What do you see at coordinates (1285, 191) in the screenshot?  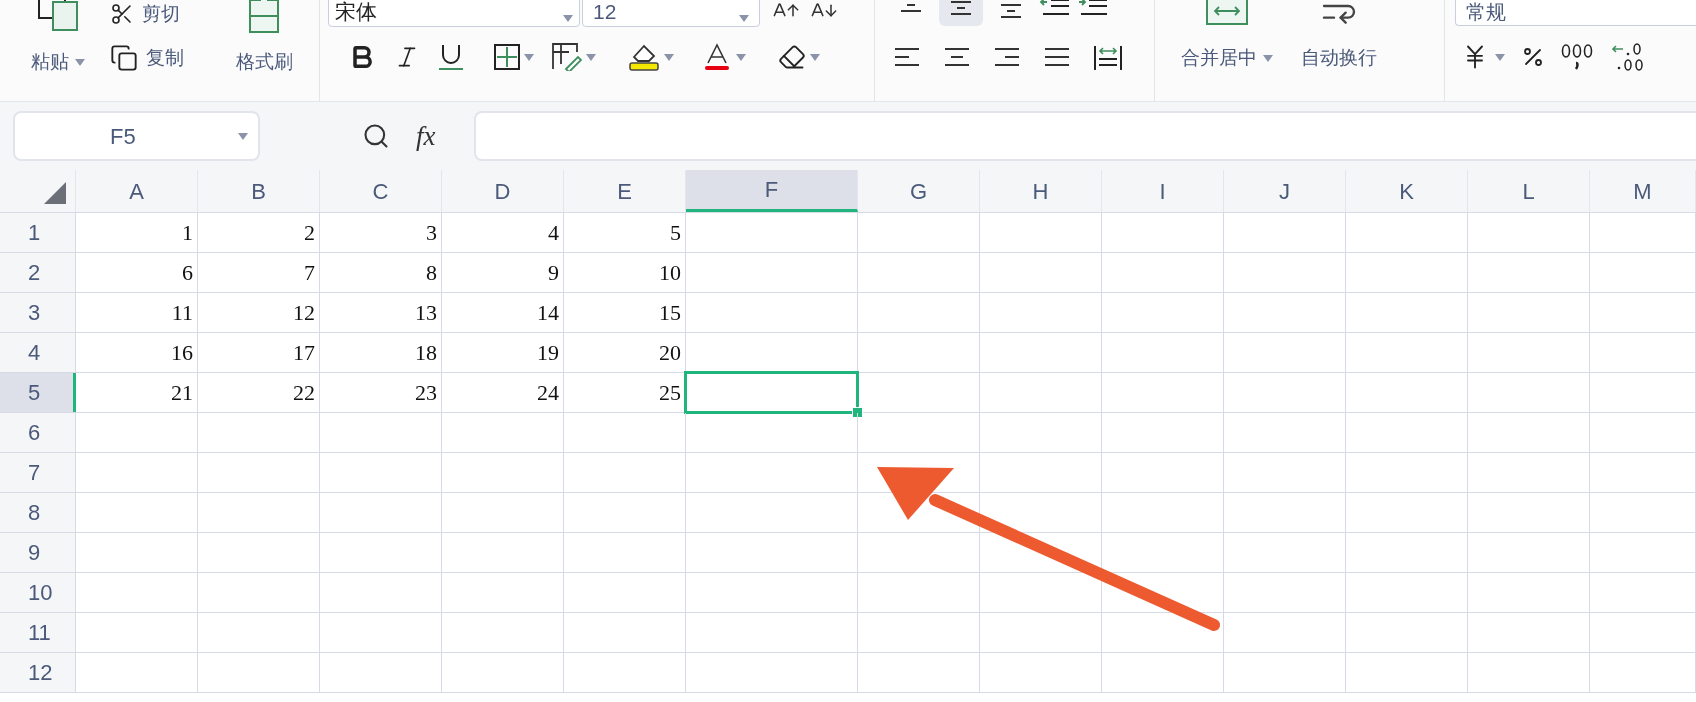 I see `column-header: J` at bounding box center [1285, 191].